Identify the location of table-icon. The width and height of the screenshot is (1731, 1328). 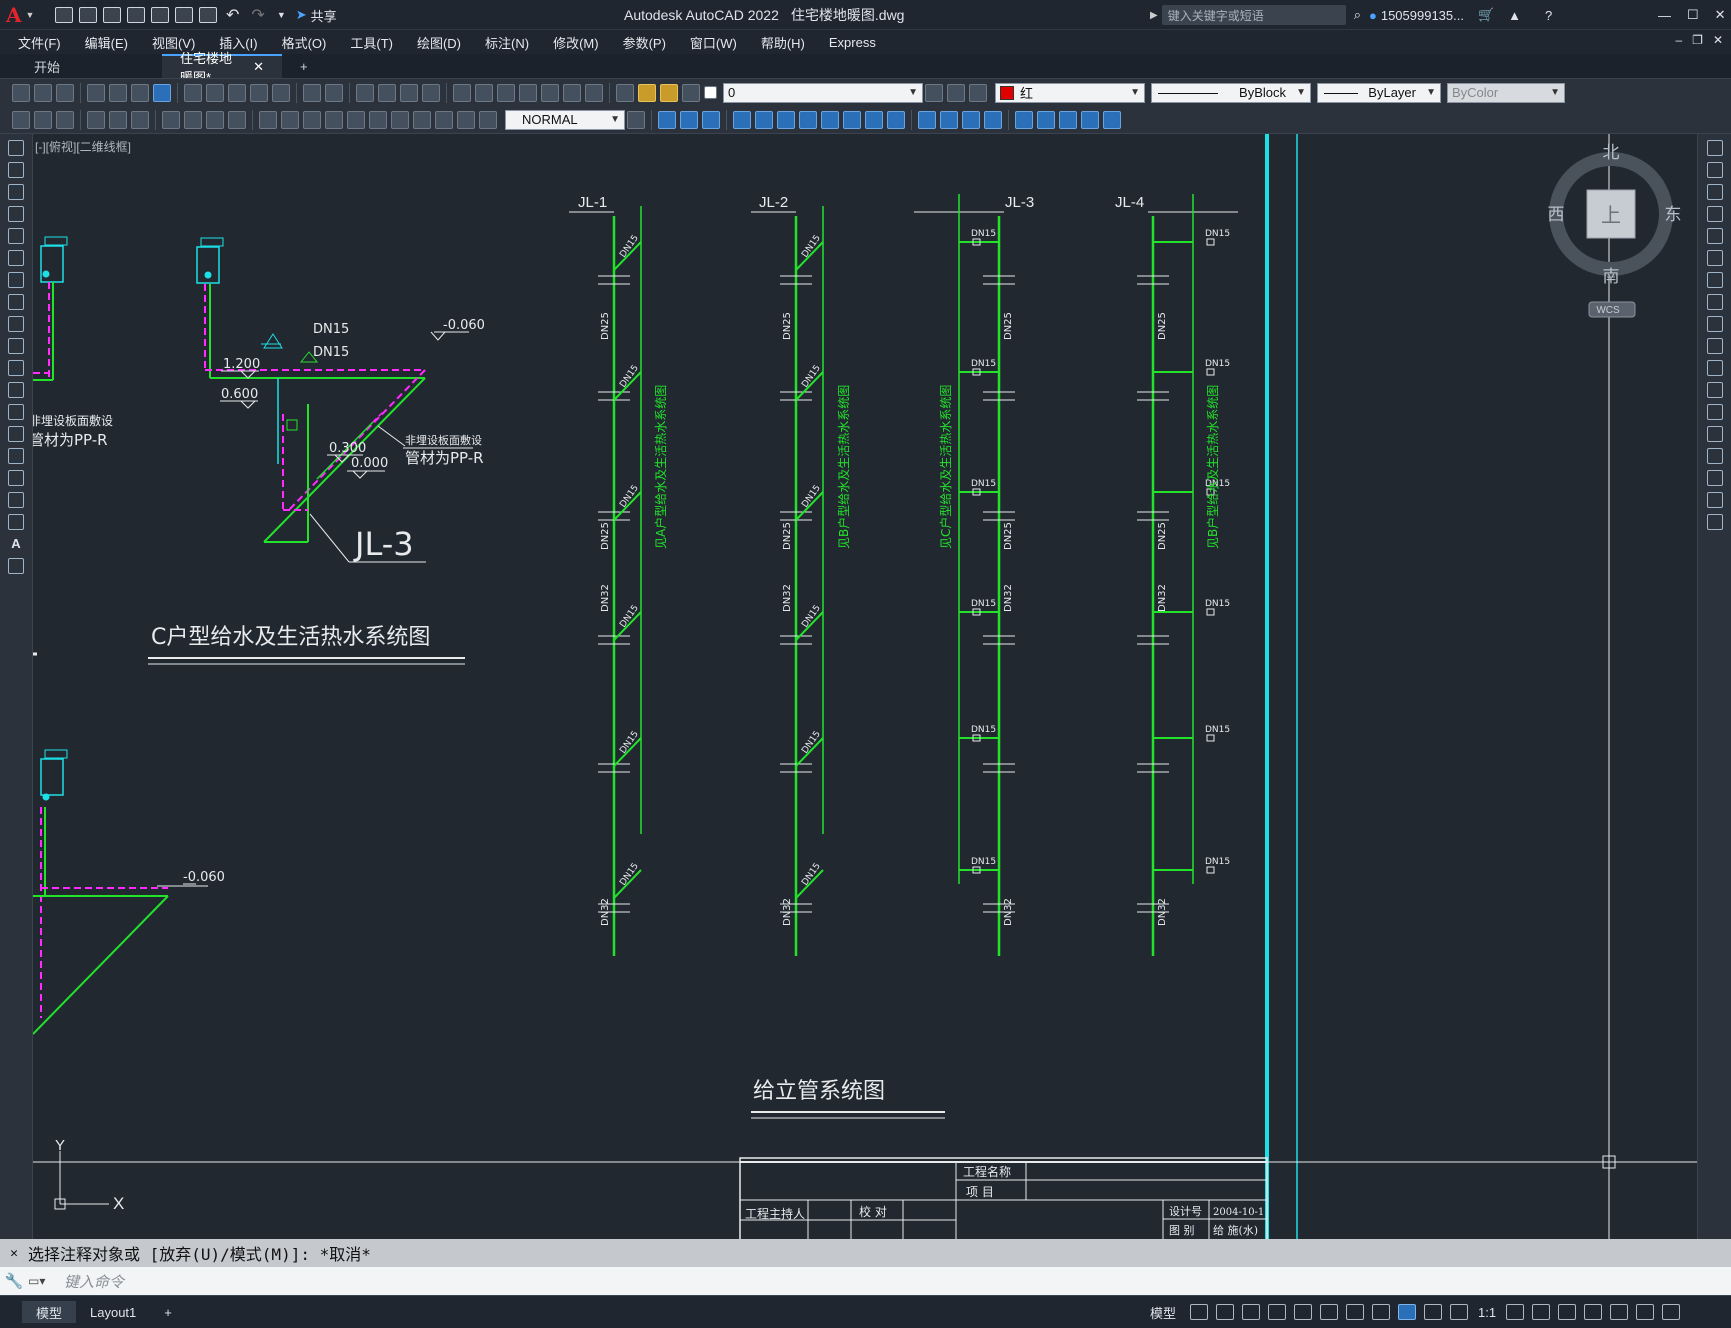
(16, 522).